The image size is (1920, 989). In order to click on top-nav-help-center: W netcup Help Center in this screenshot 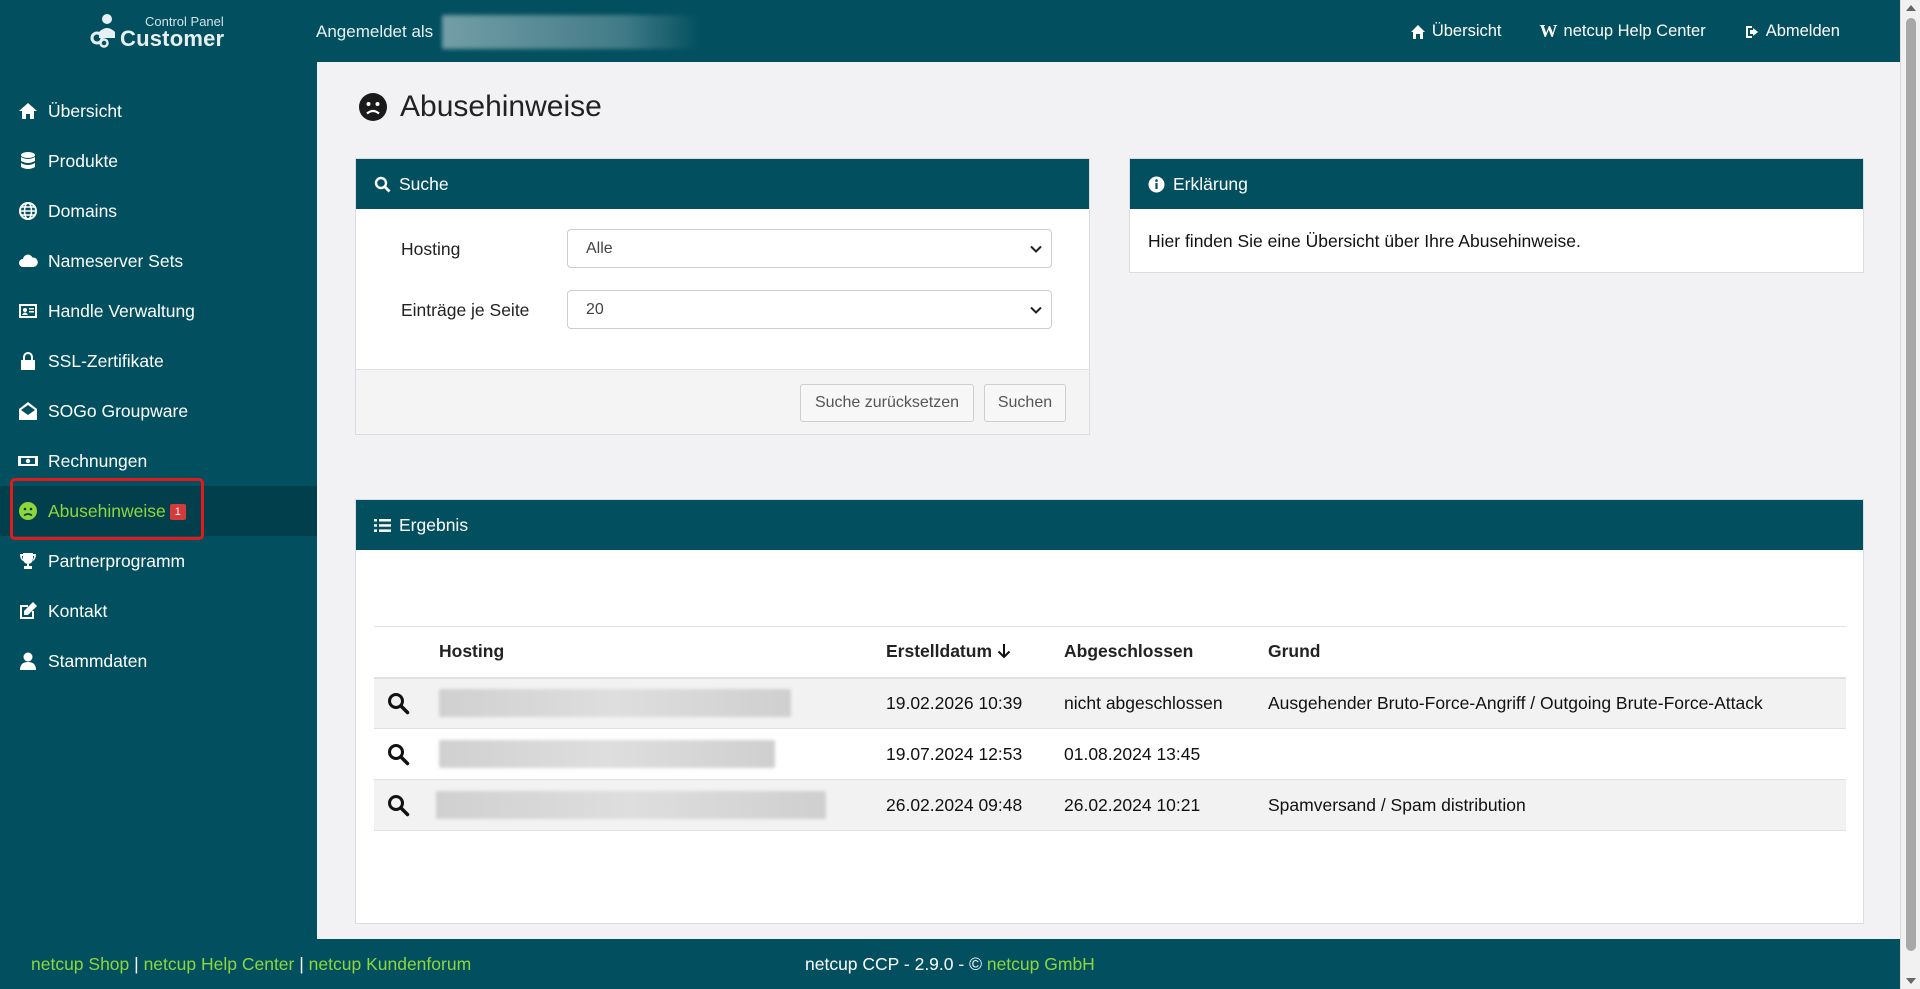, I will do `click(1623, 31)`.